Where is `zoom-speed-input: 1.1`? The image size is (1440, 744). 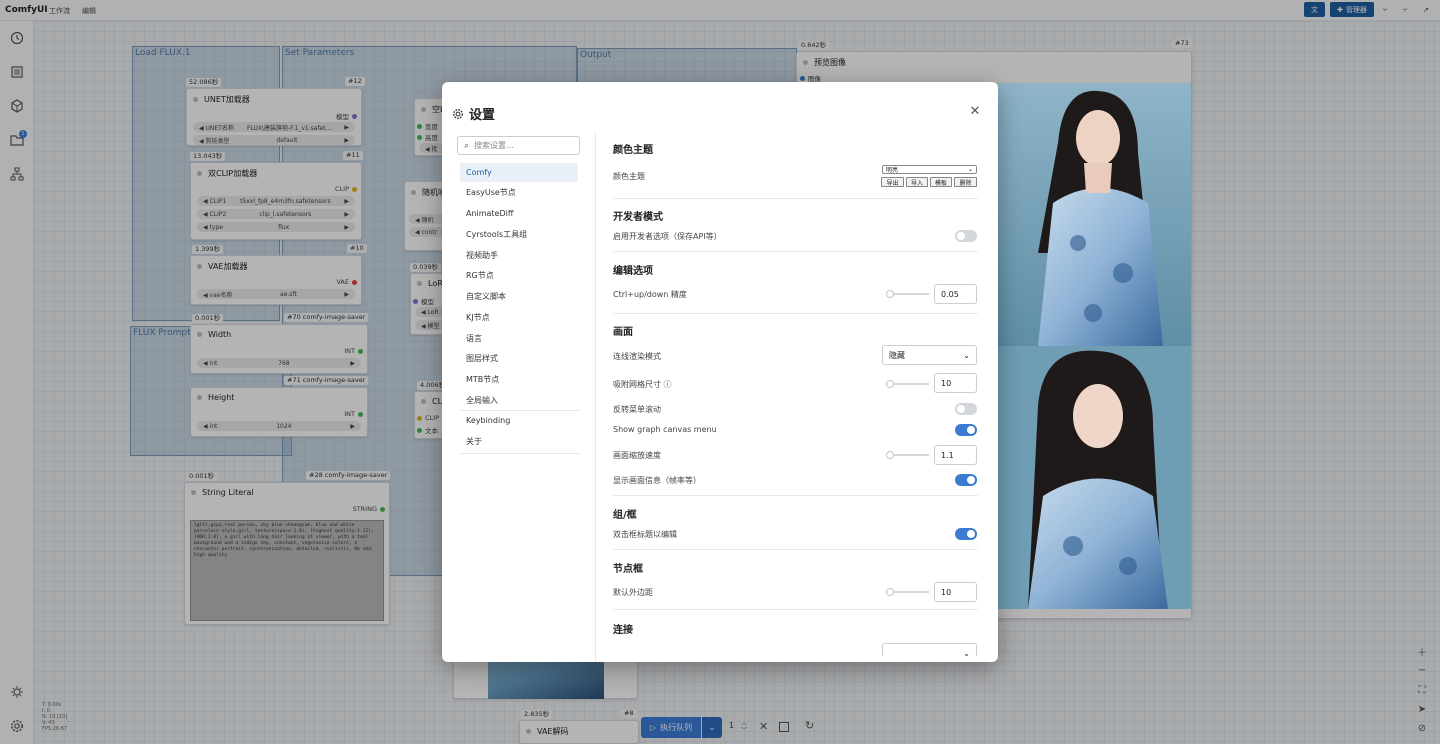
zoom-speed-input: 1.1 is located at coordinates (955, 455).